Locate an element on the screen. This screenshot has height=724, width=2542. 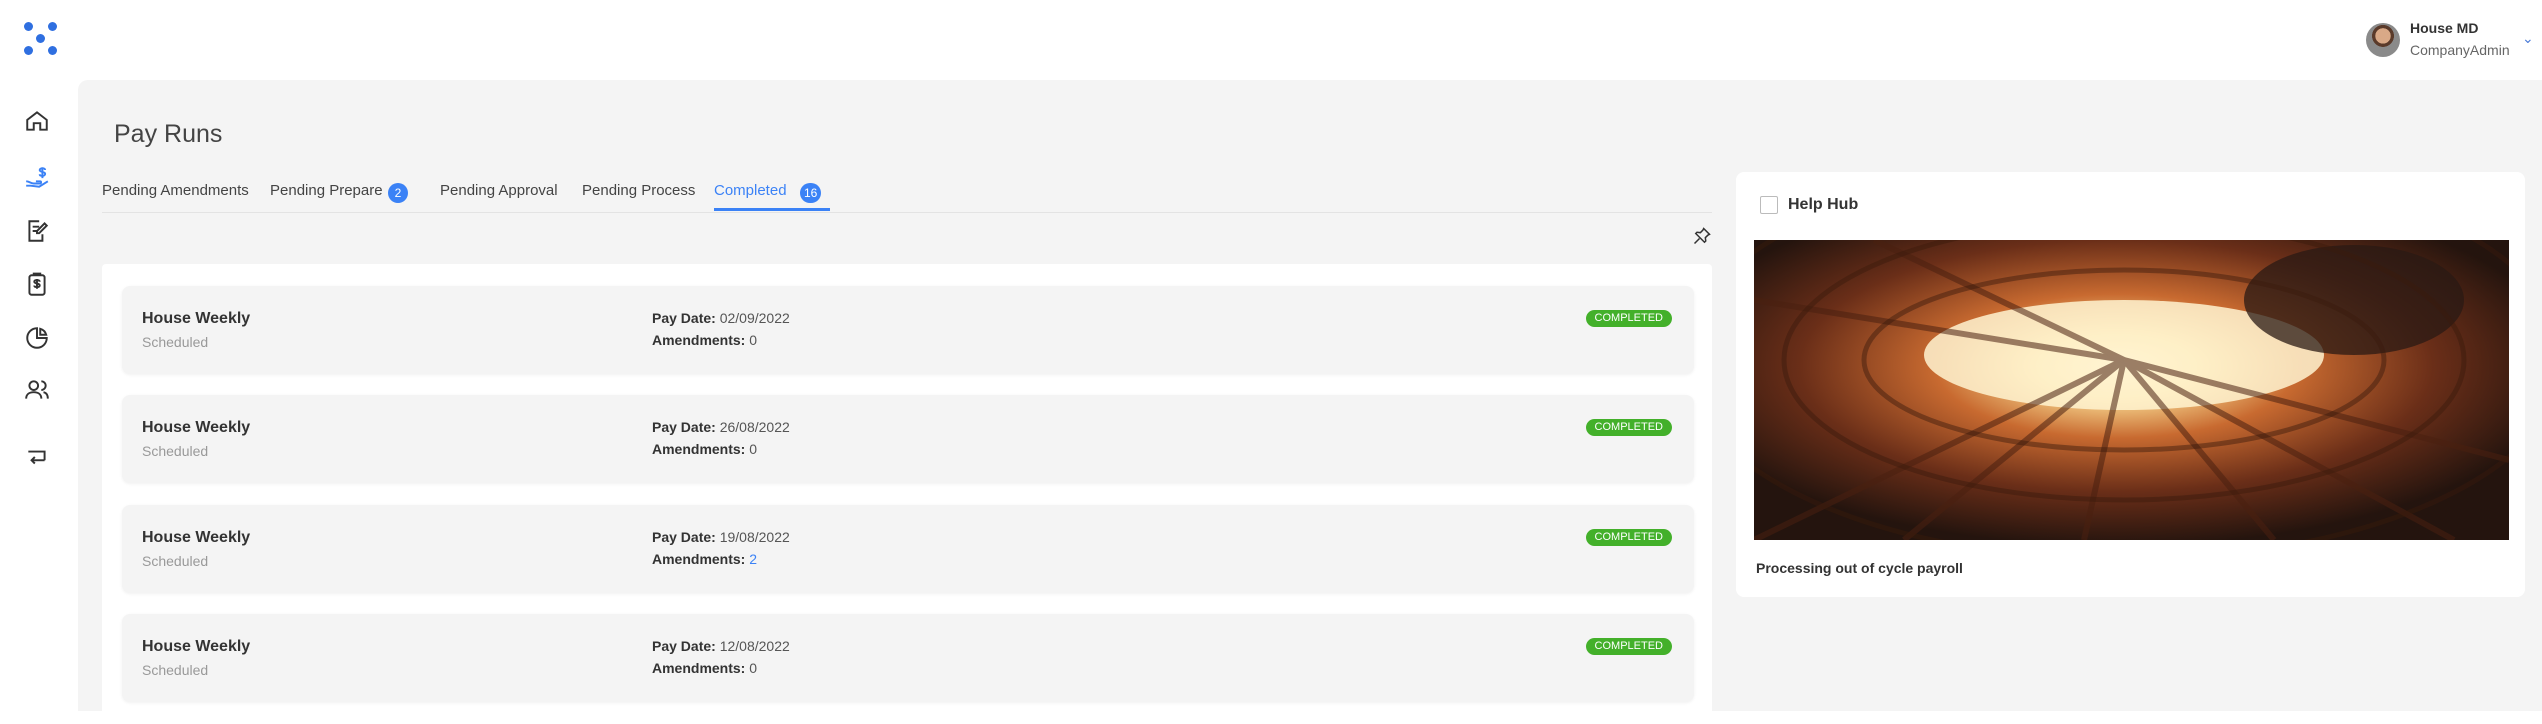
active-tab-indicator is located at coordinates (772, 209).